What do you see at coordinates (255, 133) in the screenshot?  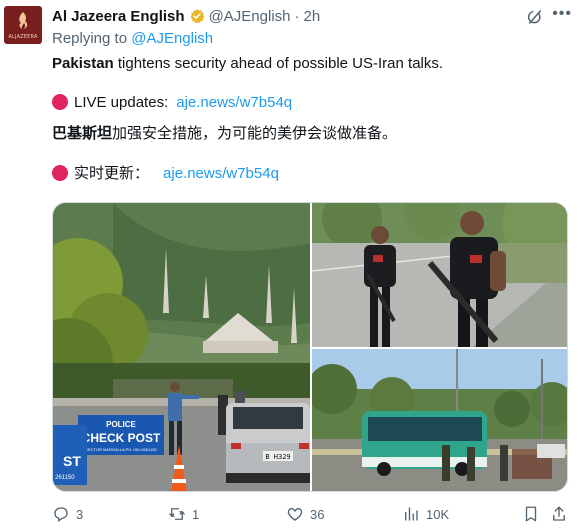 I see `tweet-chinese-text: 加强安全措施，为可能的美伊会谈做准备。` at bounding box center [255, 133].